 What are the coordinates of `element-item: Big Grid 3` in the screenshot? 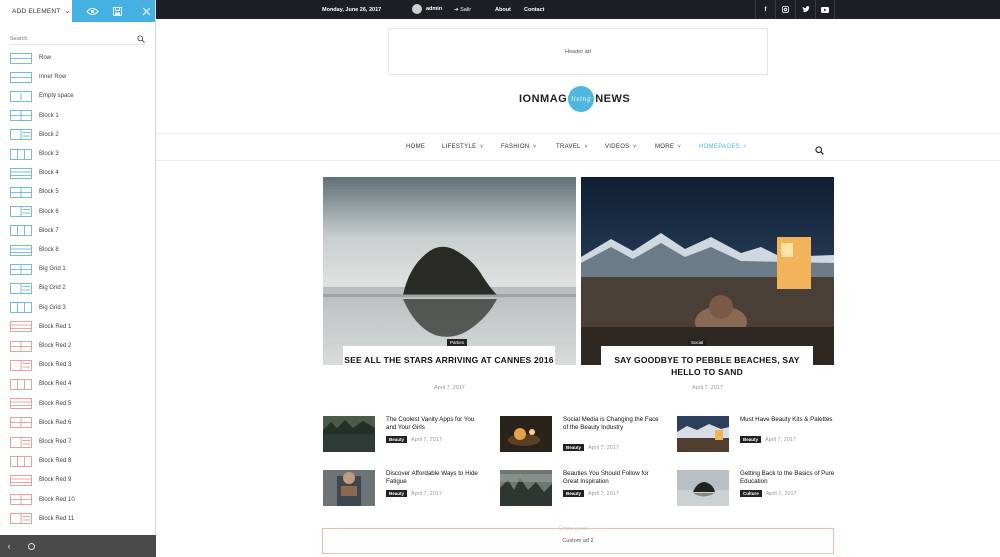 It's located at (80, 308).